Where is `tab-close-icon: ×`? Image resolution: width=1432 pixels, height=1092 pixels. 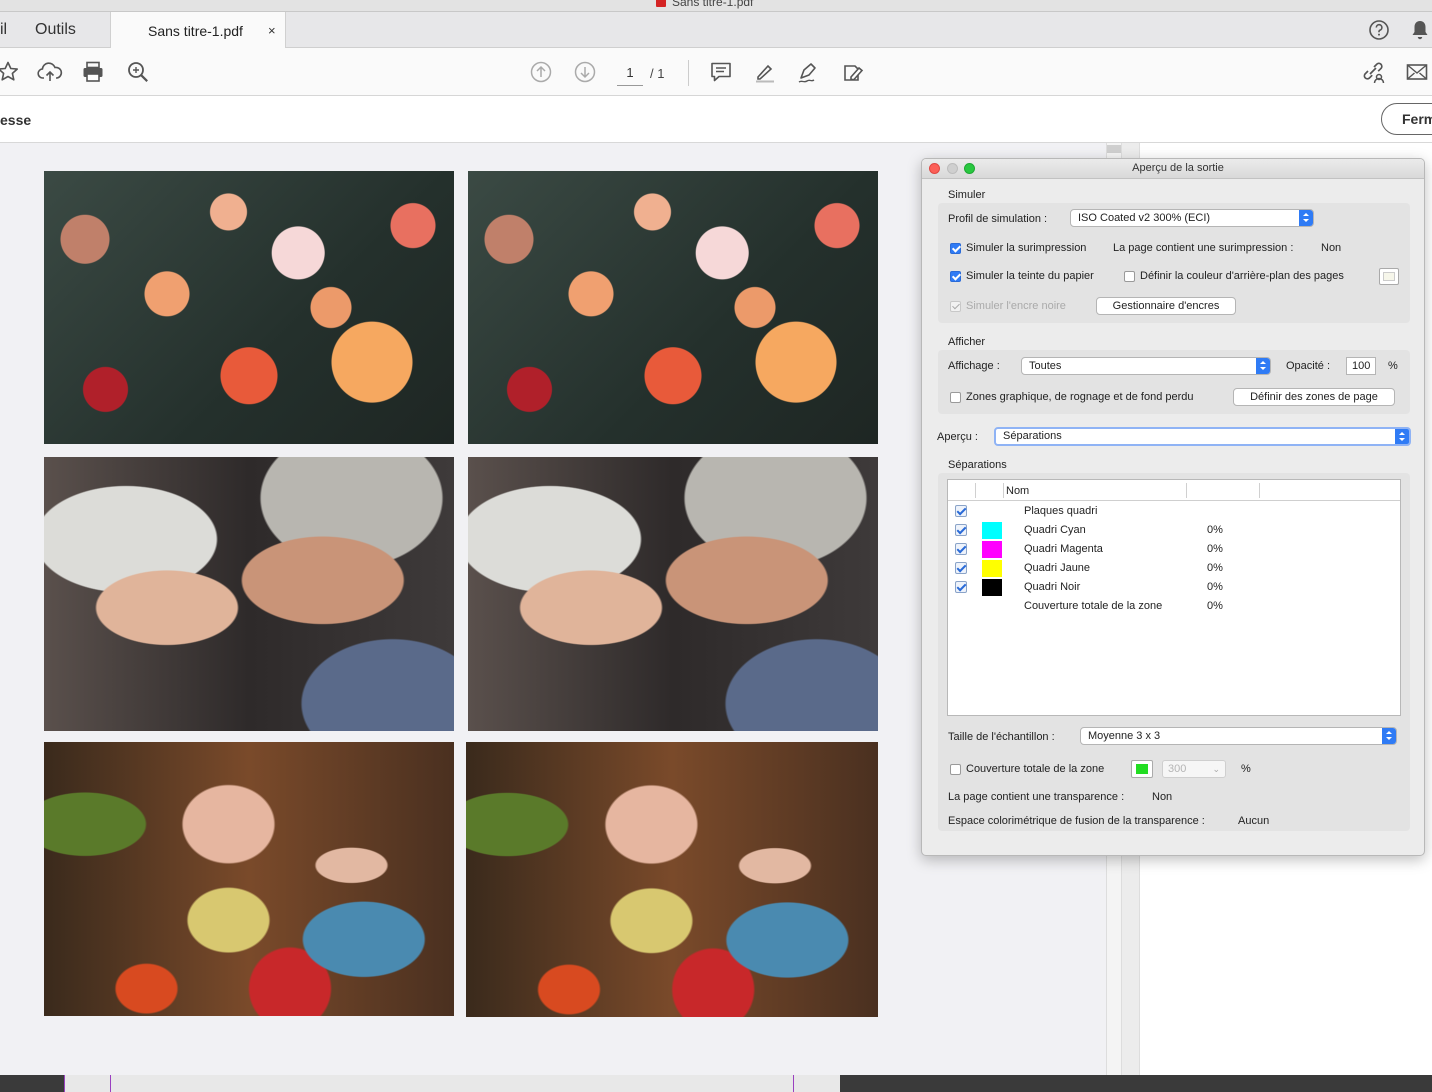
tab-close-icon: × is located at coordinates (272, 30).